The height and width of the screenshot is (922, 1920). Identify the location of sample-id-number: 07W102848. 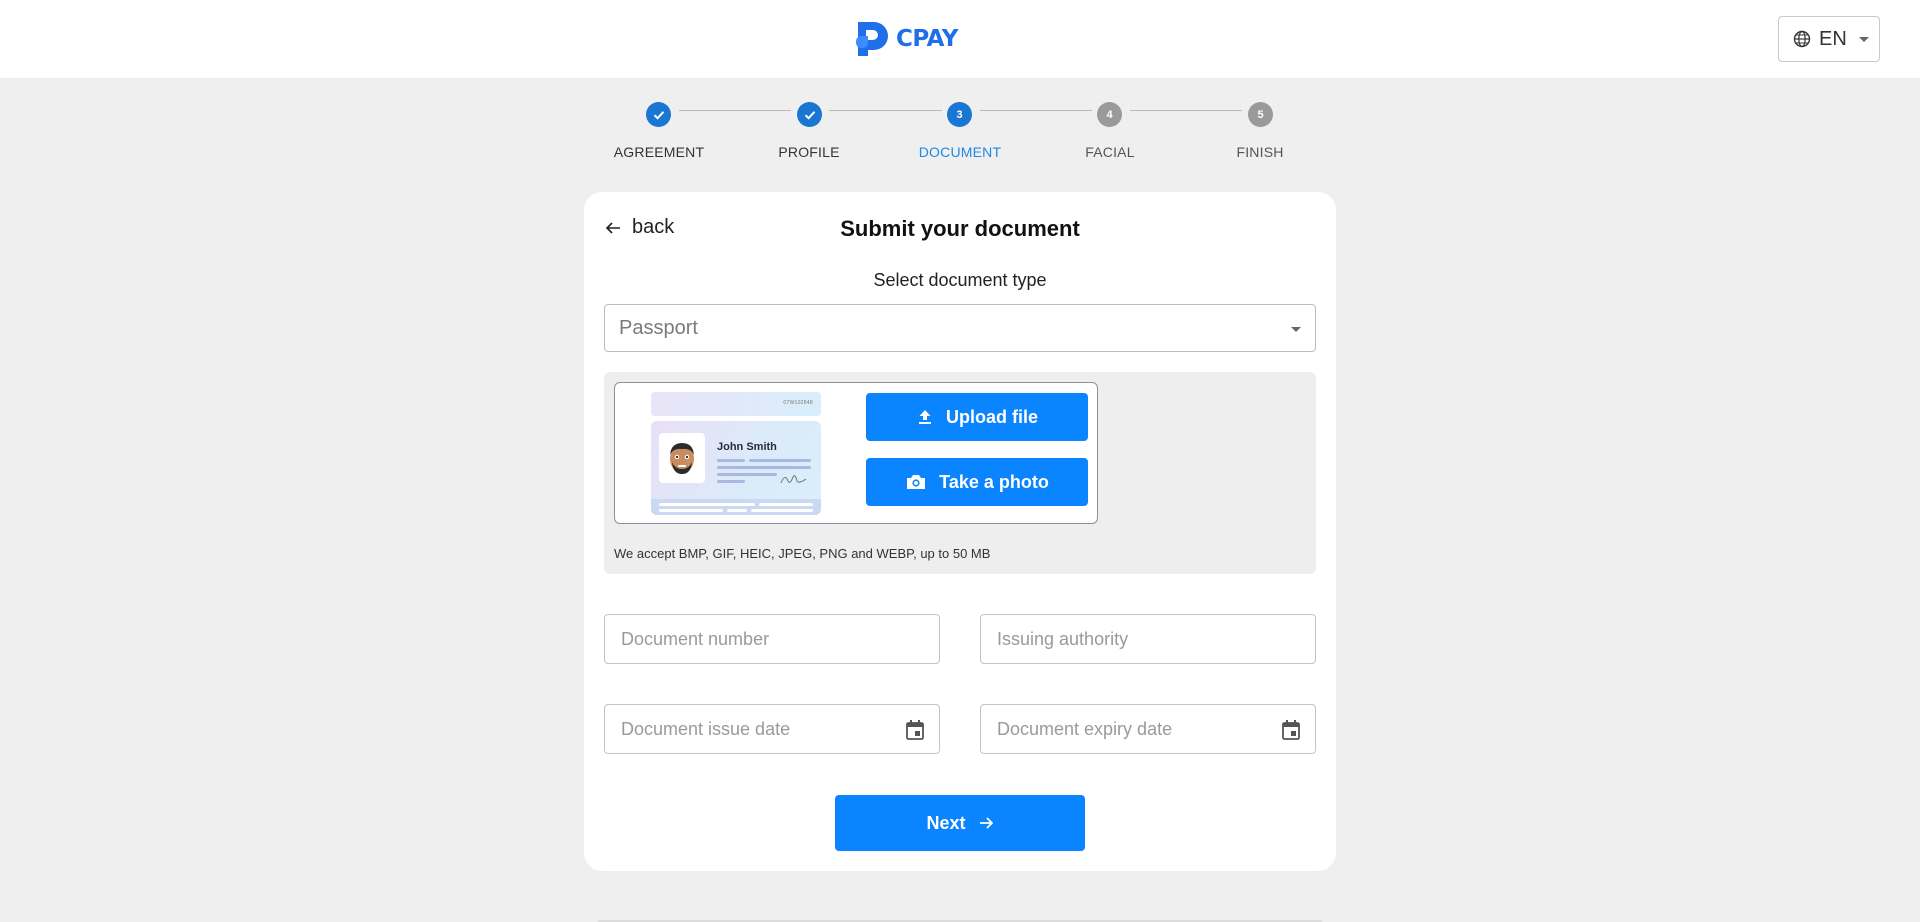
(798, 403).